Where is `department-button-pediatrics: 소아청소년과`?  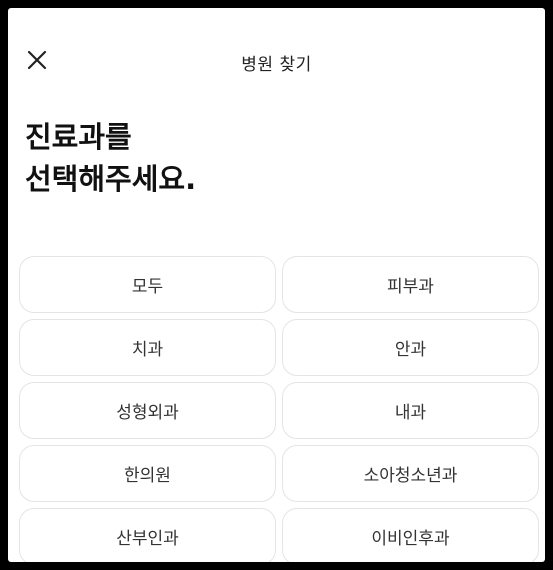 department-button-pediatrics: 소아청소년과 is located at coordinates (410, 473).